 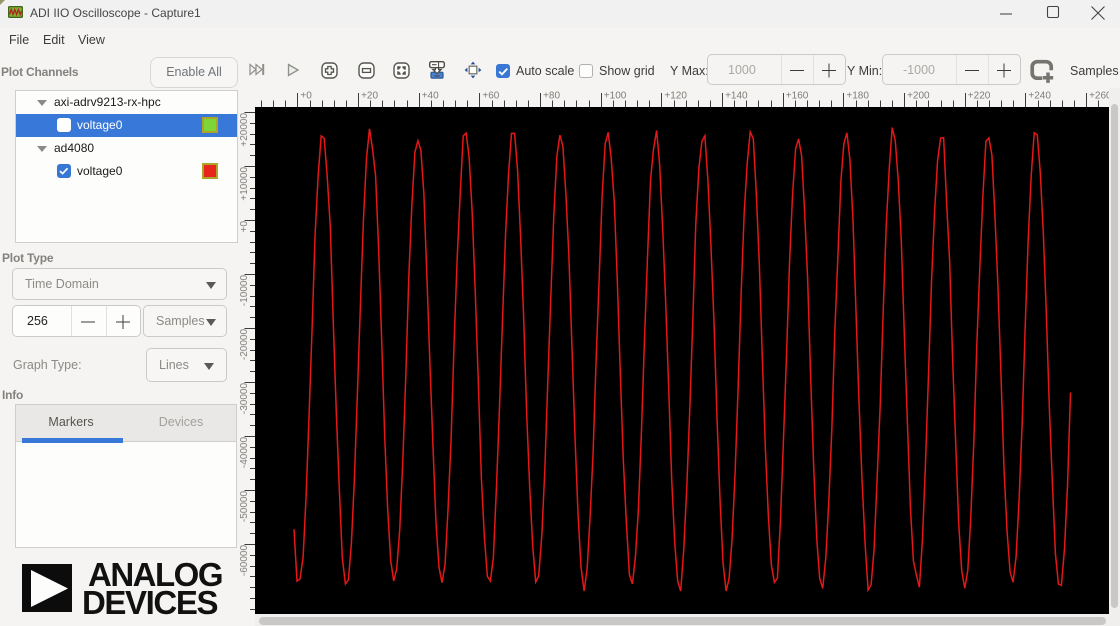 I want to click on svg-text: +60, so click(x=490, y=96).